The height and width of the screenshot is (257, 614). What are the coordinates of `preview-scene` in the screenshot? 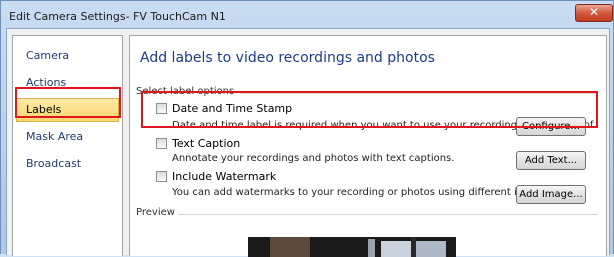 It's located at (352, 247).